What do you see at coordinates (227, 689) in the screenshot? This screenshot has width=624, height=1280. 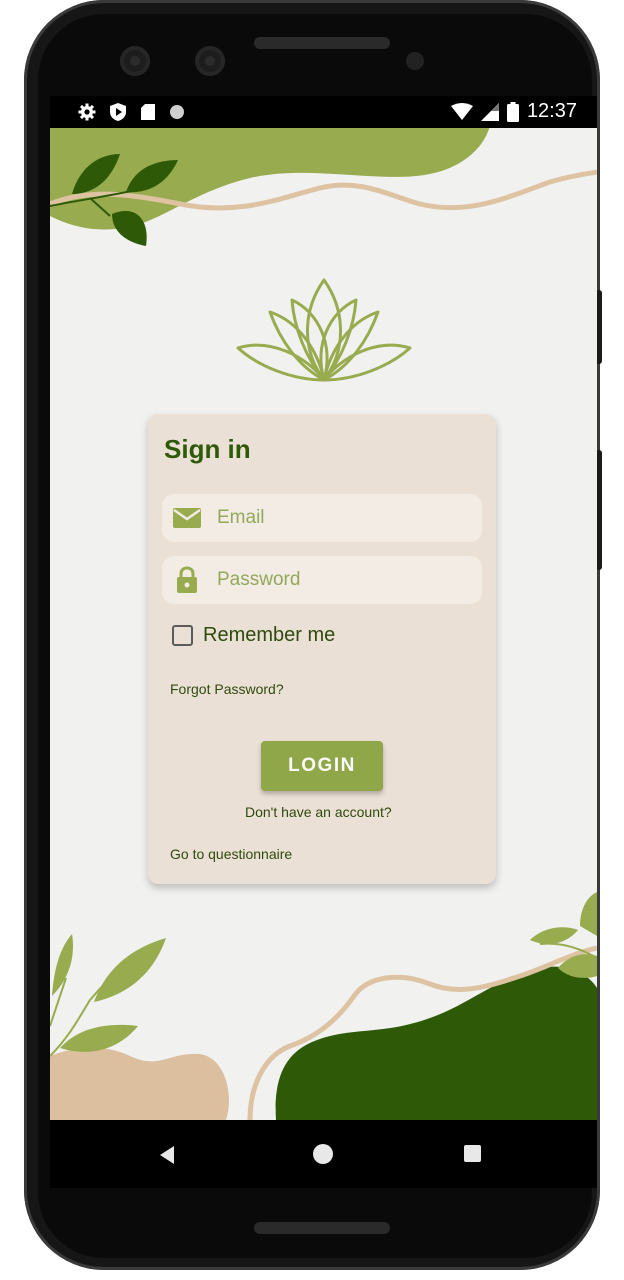 I see `forgot-password-link: Forgot Password?` at bounding box center [227, 689].